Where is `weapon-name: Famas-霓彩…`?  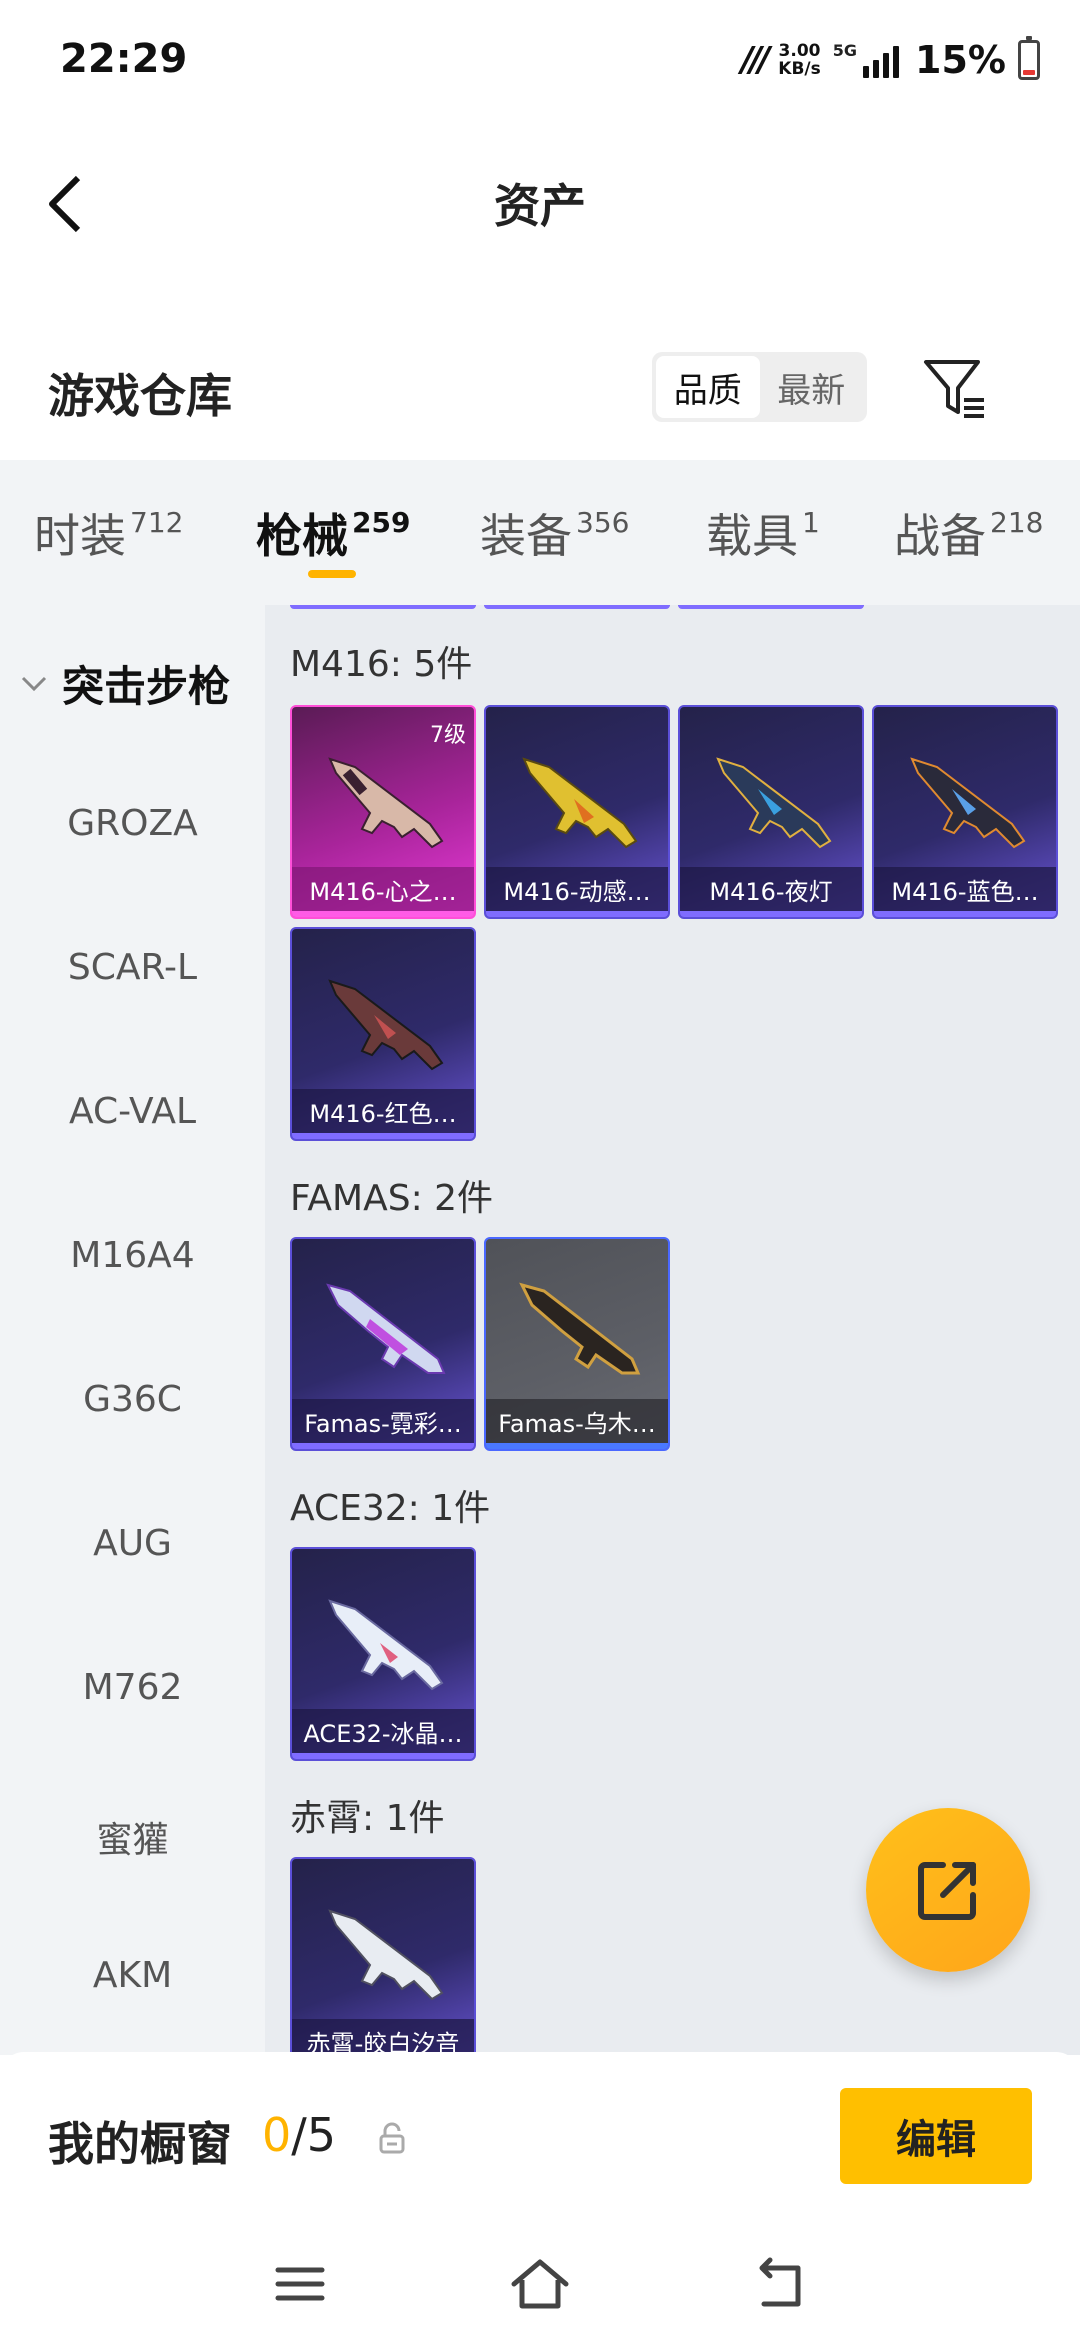
weapon-name: Famas-霓彩… is located at coordinates (383, 1421).